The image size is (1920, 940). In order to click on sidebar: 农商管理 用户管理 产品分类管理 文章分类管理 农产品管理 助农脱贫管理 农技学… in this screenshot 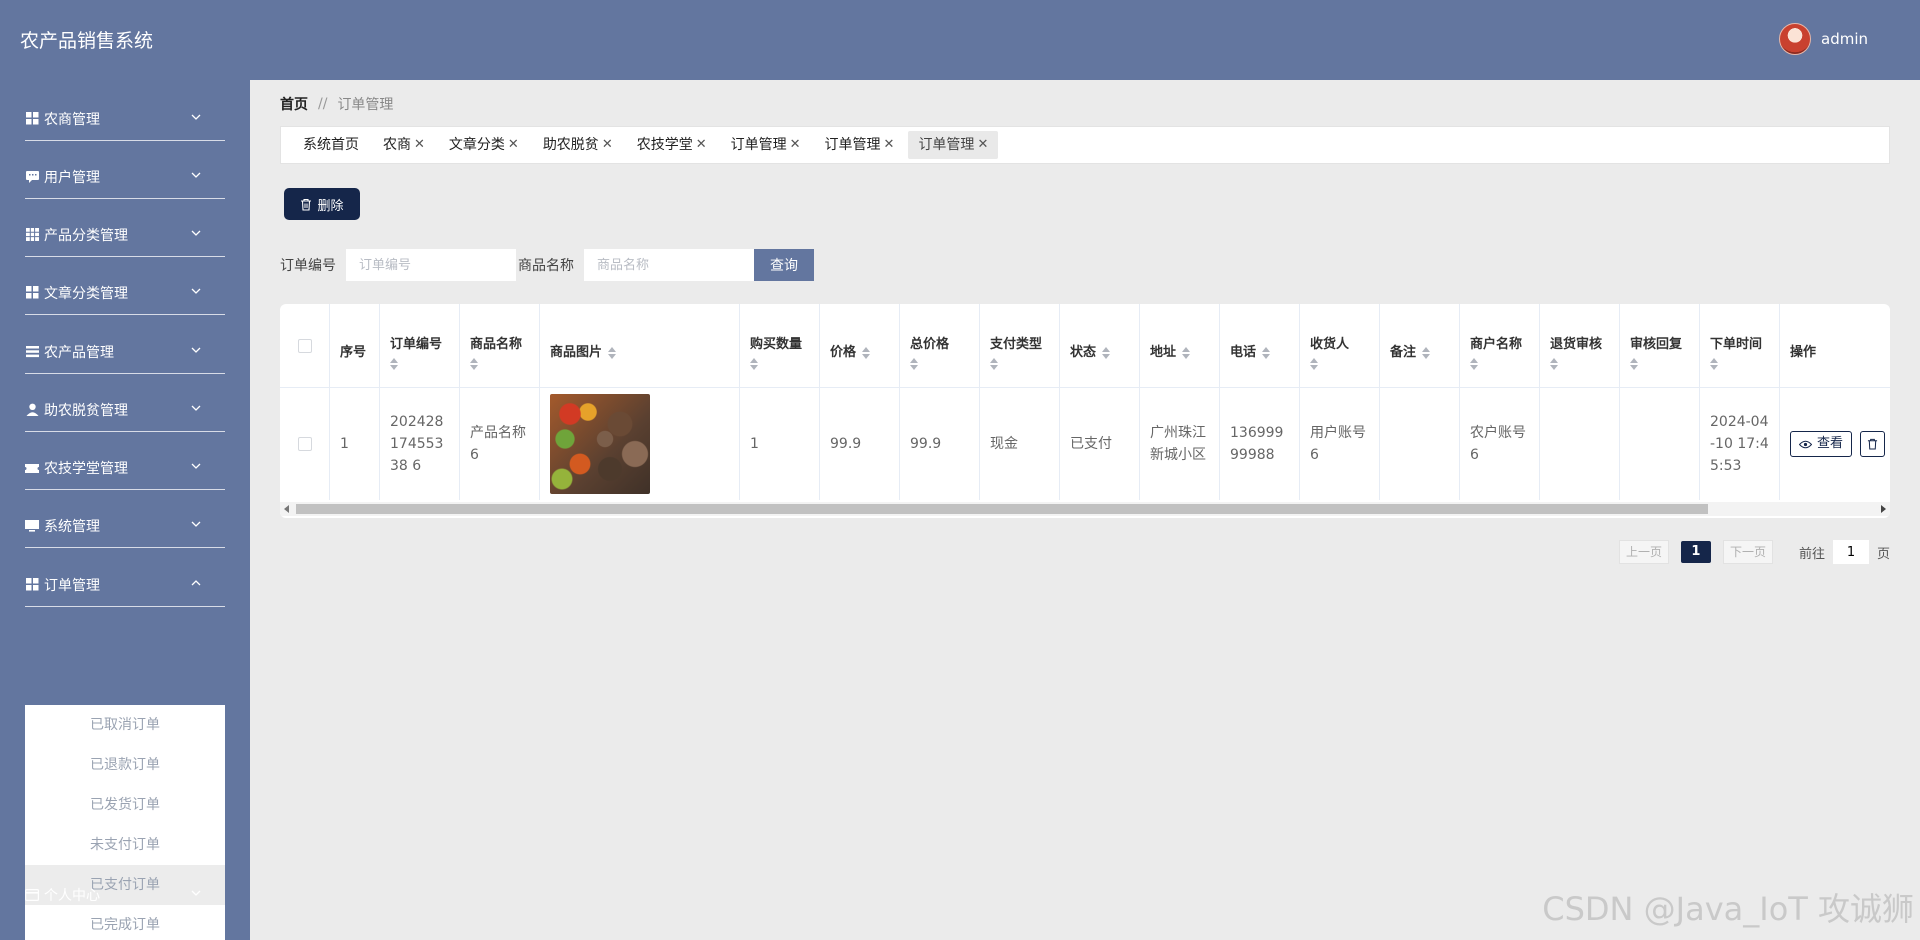, I will do `click(125, 510)`.